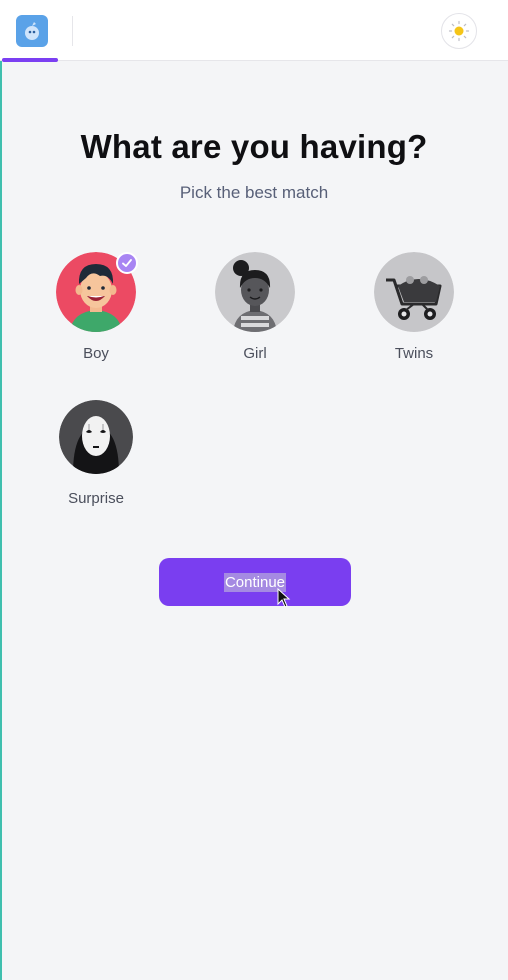 This screenshot has width=508, height=980. What do you see at coordinates (284, 598) in the screenshot?
I see `mouse-cursor-icon` at bounding box center [284, 598].